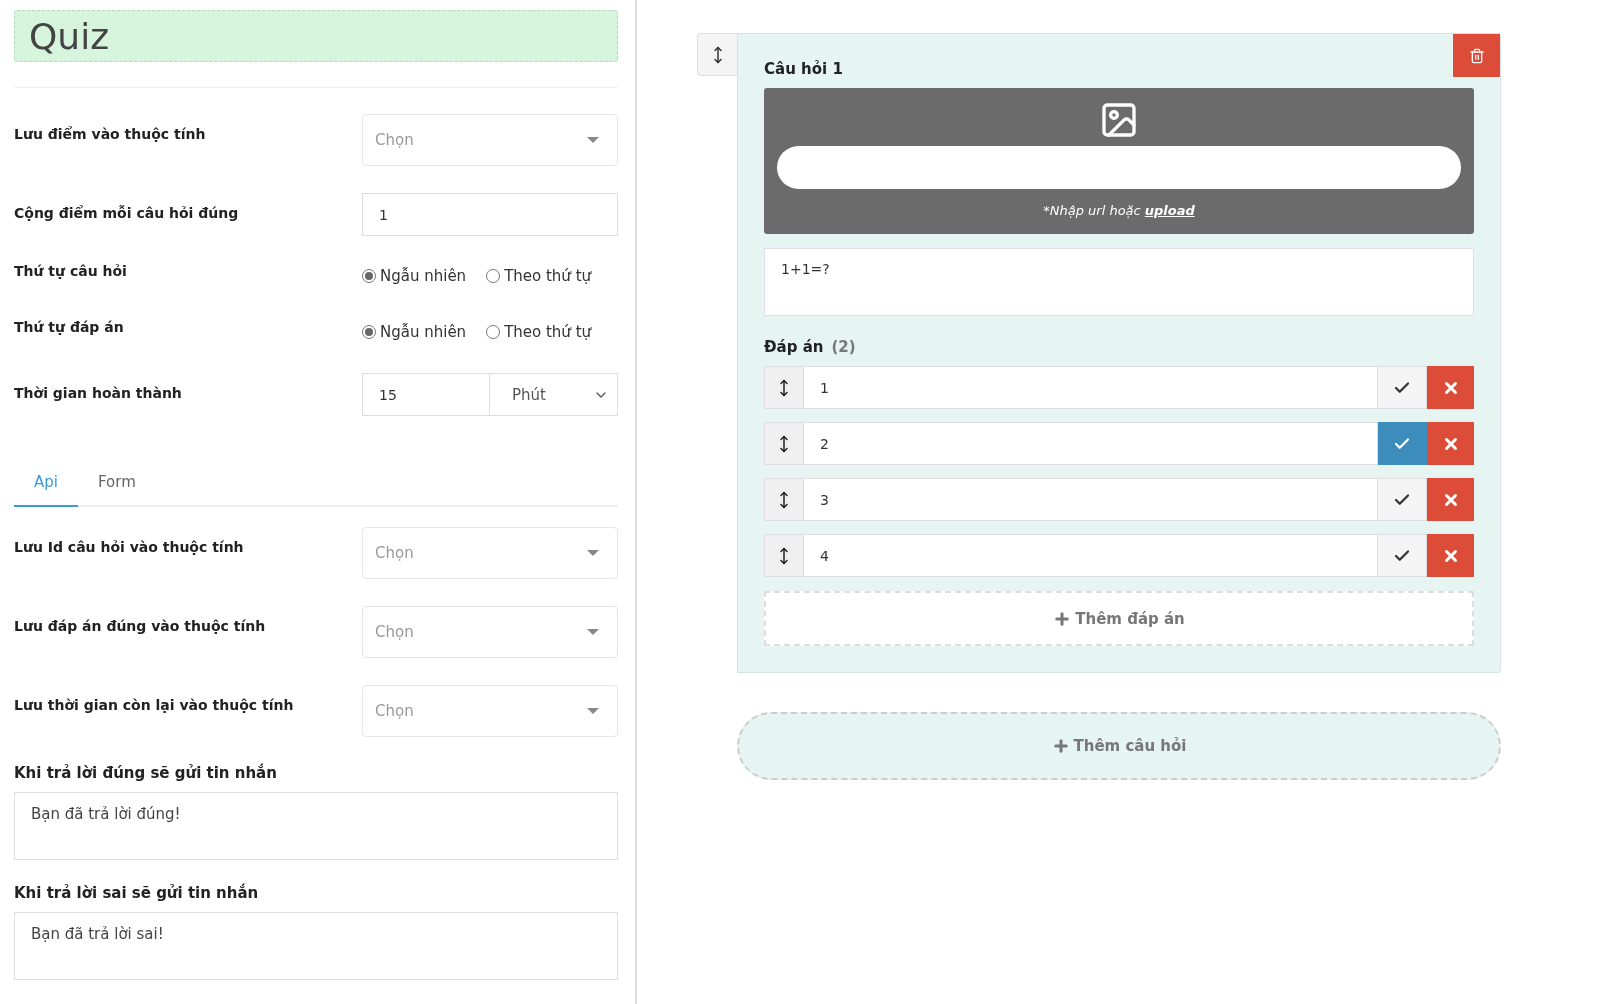 The image size is (1600, 1004). I want to click on field-label: Khi trả lời đúng sẽ gửi tin nhắn, so click(146, 773).